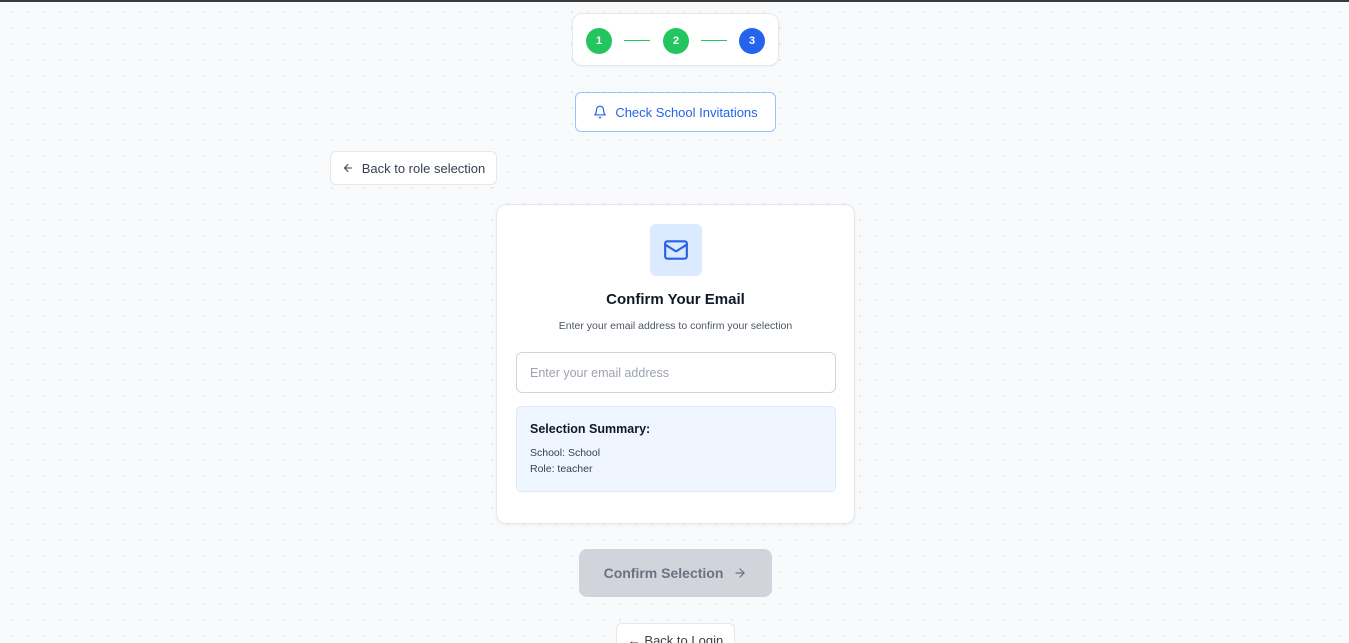 The width and height of the screenshot is (1349, 643). What do you see at coordinates (675, 638) in the screenshot?
I see `back-to-login-label: ← Back to Login` at bounding box center [675, 638].